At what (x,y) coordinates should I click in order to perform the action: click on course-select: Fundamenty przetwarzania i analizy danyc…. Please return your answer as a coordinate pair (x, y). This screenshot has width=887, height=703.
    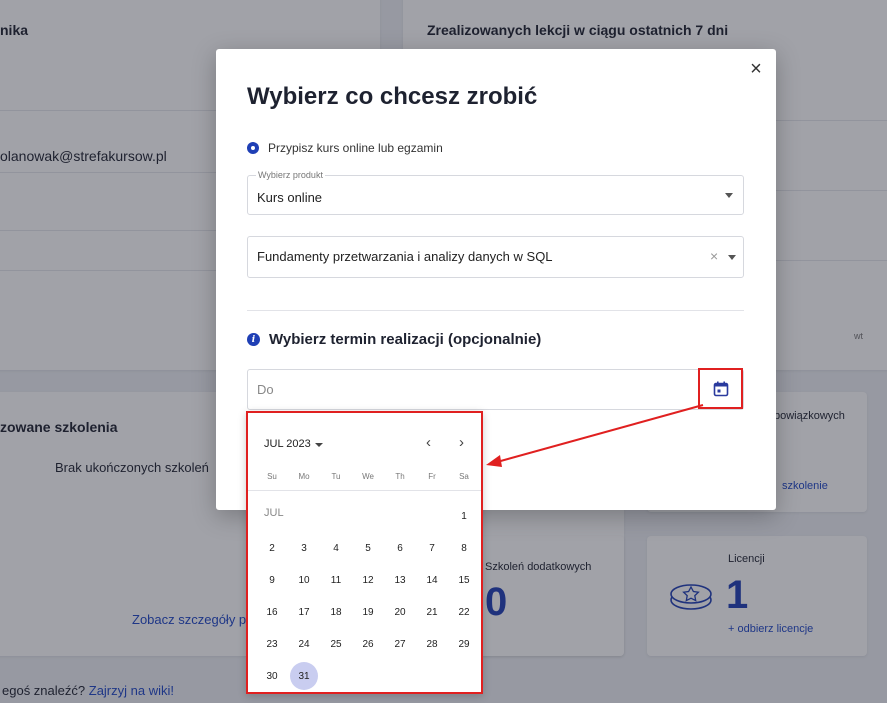
    Looking at the image, I should click on (495, 257).